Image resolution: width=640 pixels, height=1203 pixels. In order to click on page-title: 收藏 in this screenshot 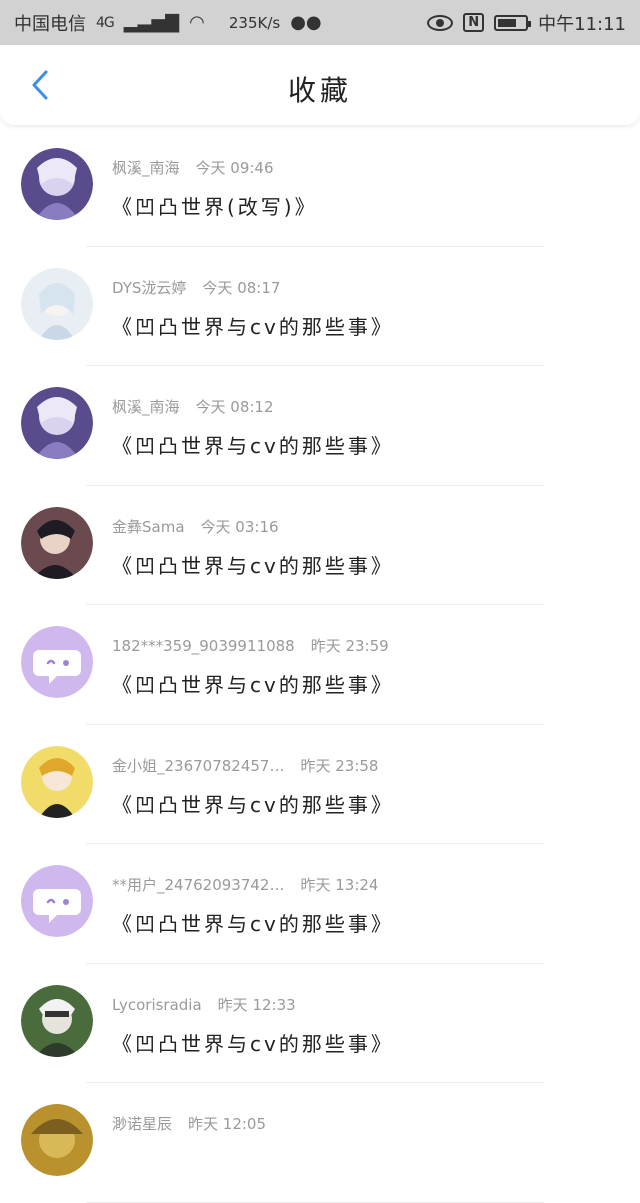, I will do `click(319, 90)`.